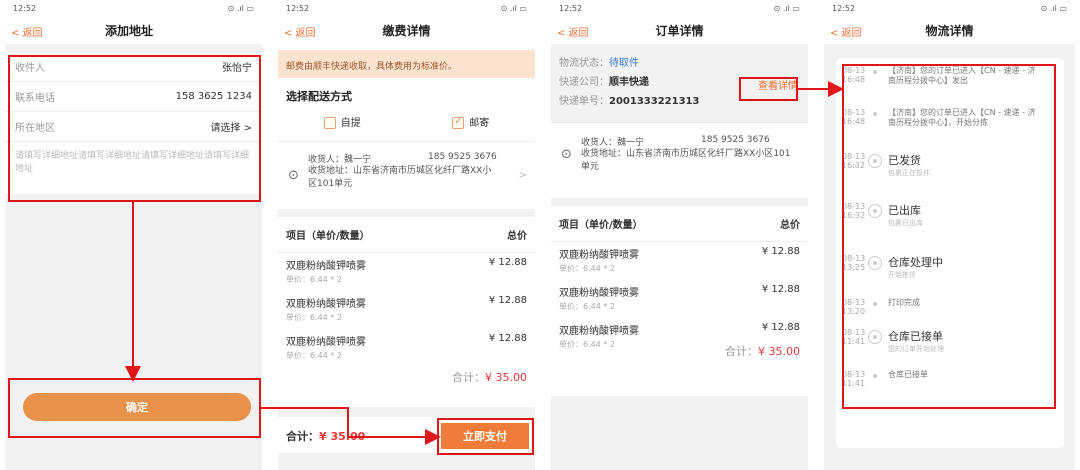 The height and width of the screenshot is (470, 1080). What do you see at coordinates (351, 426) in the screenshot?
I see `arrow-confirm-to-pay` at bounding box center [351, 426].